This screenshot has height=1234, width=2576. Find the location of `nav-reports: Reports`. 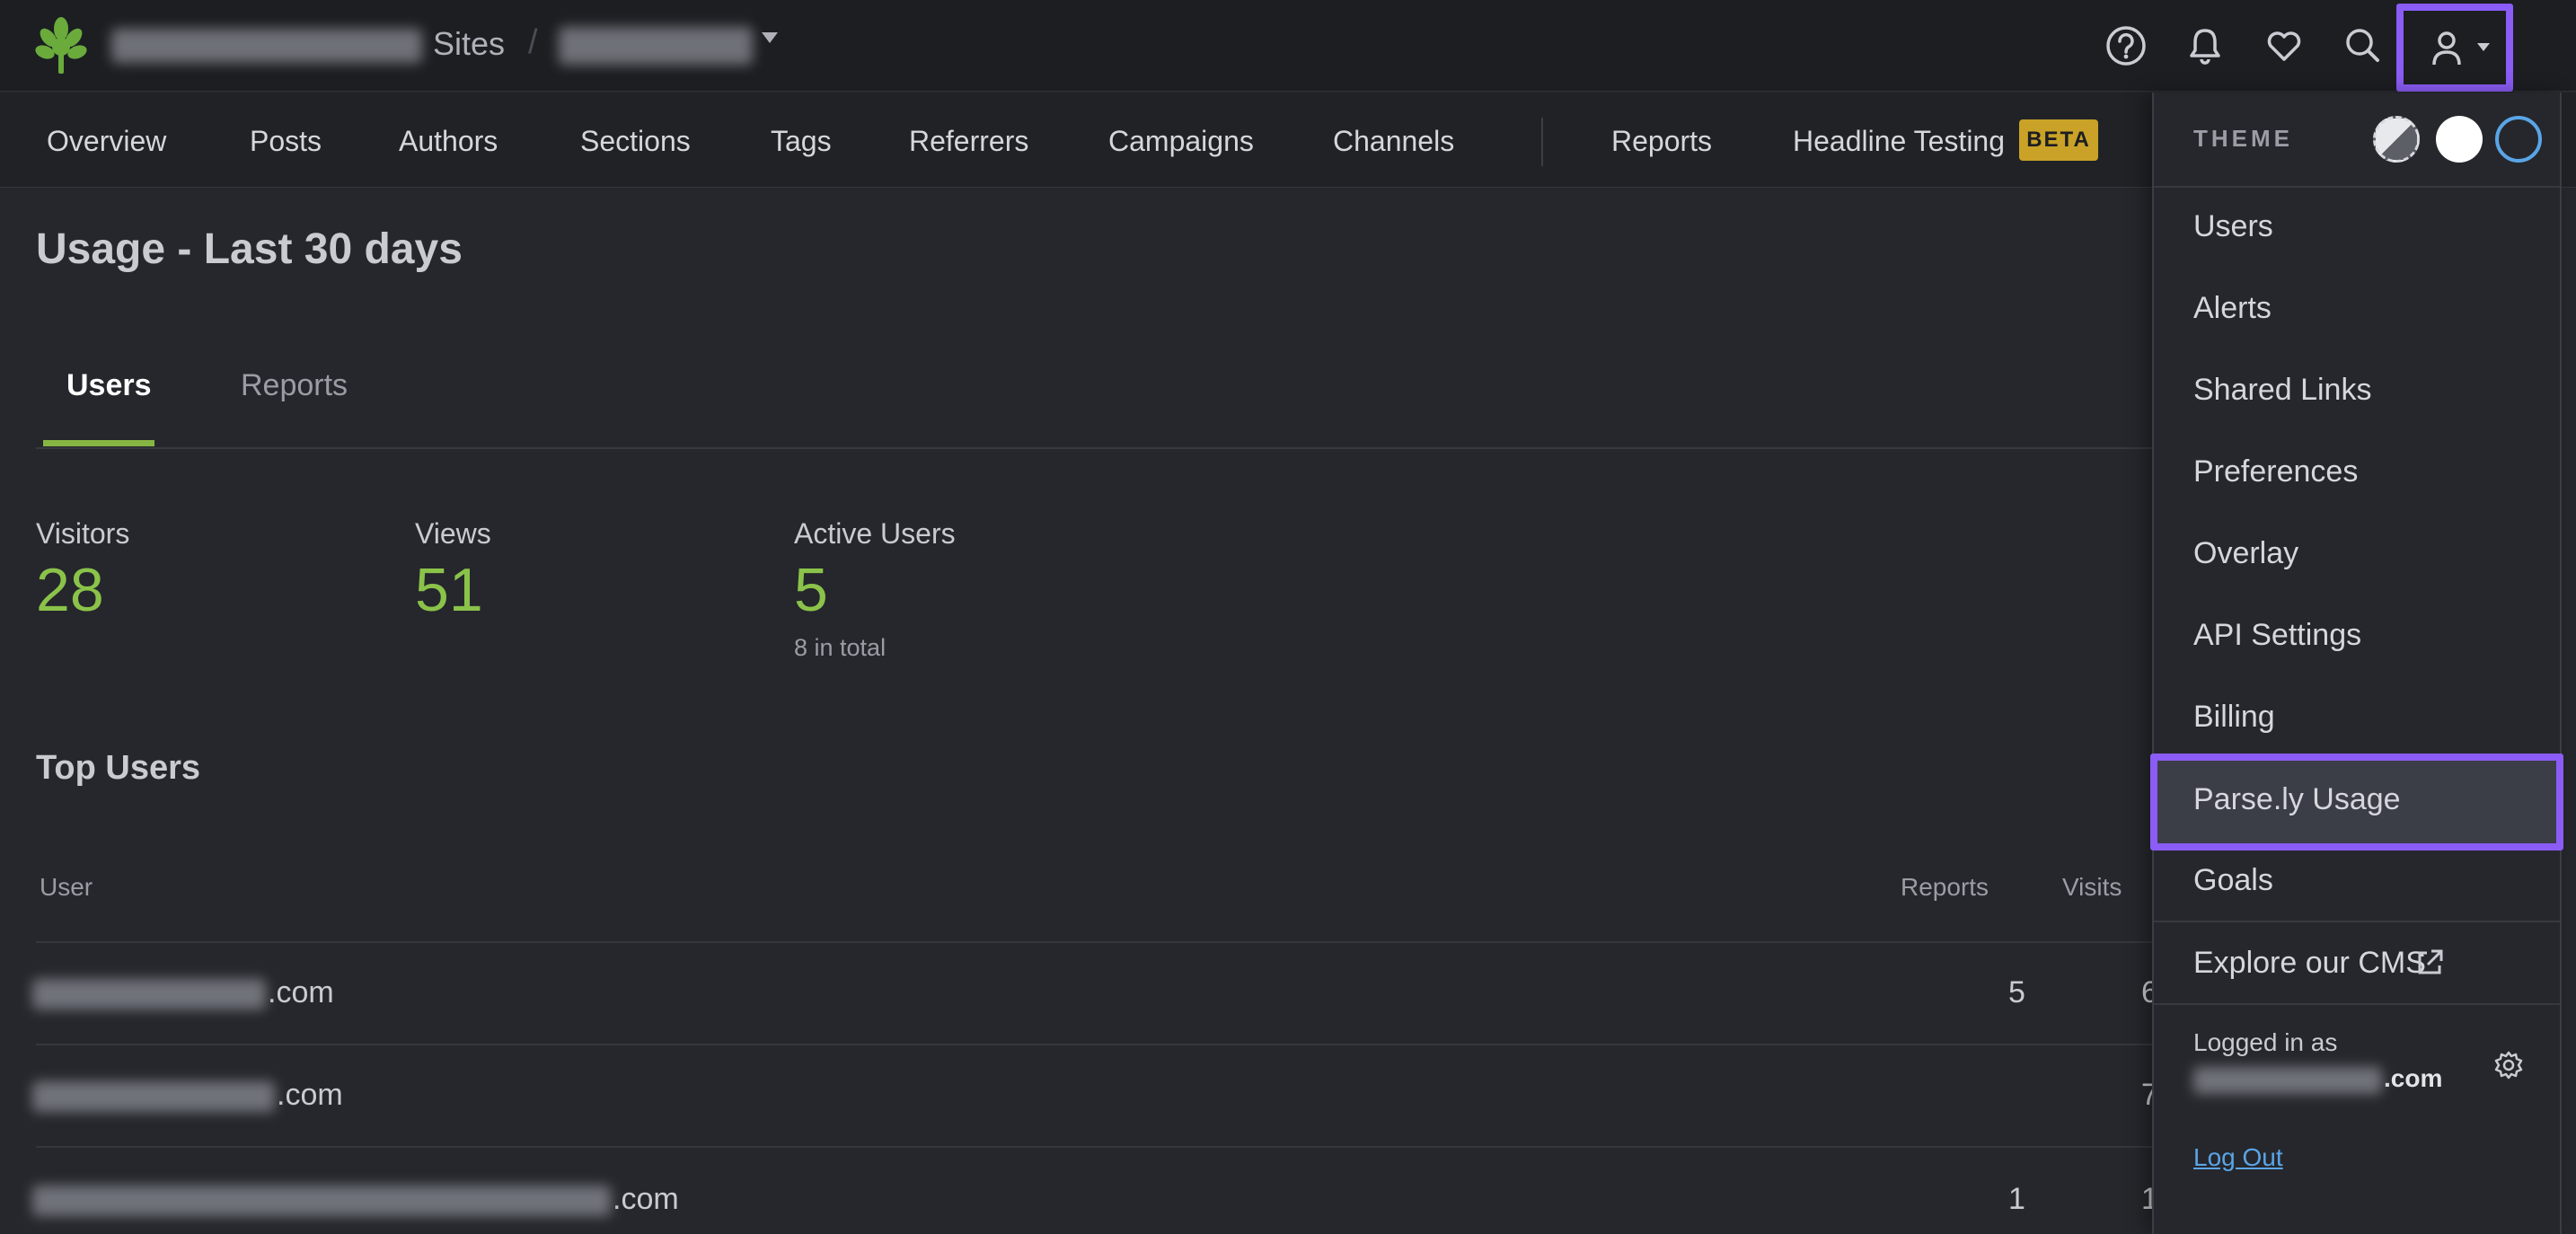

nav-reports: Reports is located at coordinates (1661, 141).